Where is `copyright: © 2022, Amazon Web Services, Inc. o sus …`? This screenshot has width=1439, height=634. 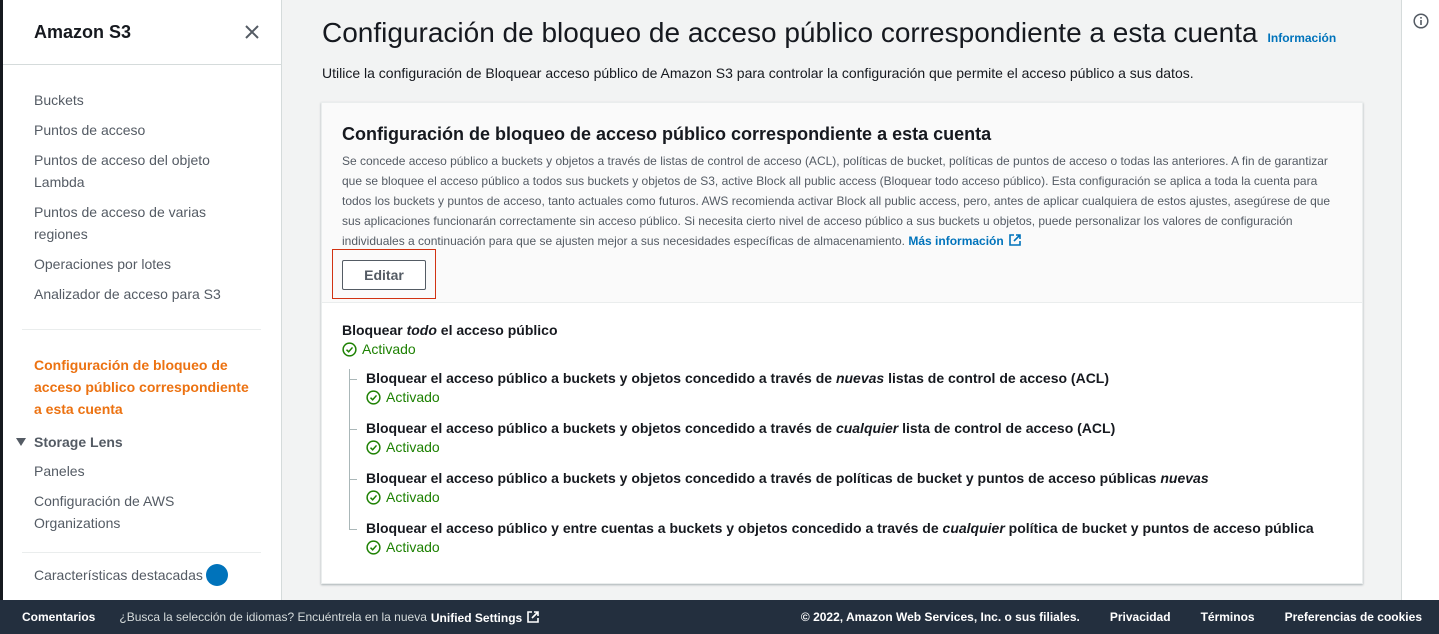 copyright: © 2022, Amazon Web Services, Inc. o sus … is located at coordinates (940, 617).